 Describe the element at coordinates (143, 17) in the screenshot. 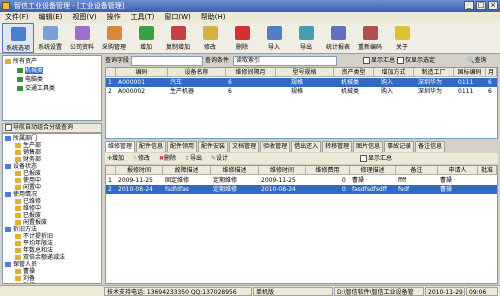

I see `menu-tools: 工具(T)` at that location.